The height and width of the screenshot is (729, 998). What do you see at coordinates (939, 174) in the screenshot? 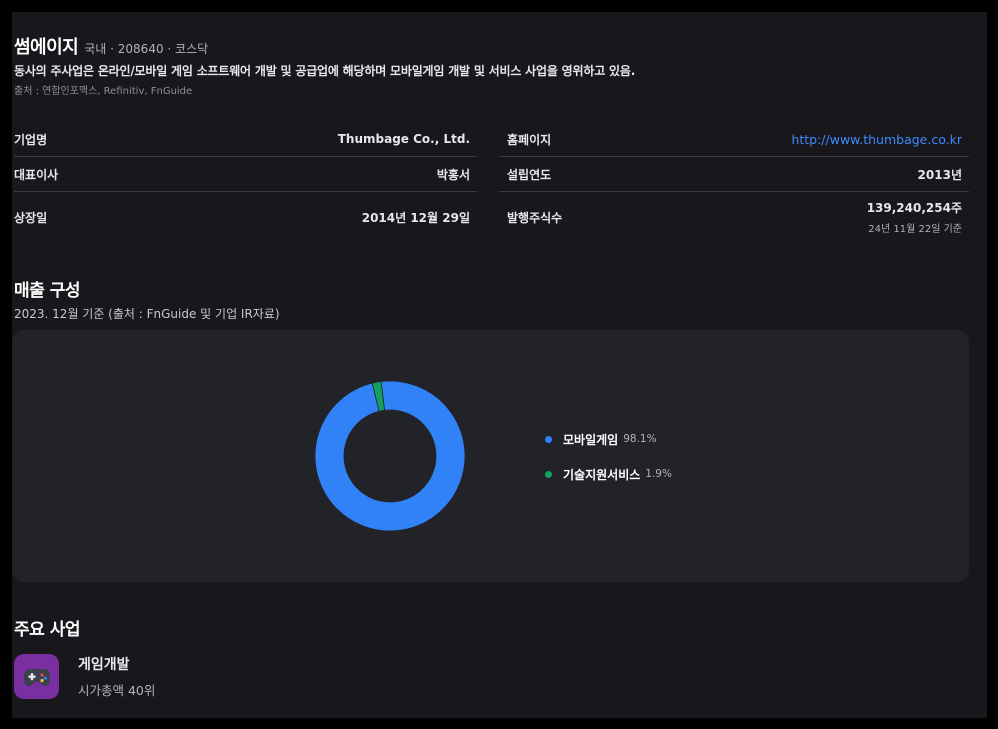
I see `info-value: 2013년` at bounding box center [939, 174].